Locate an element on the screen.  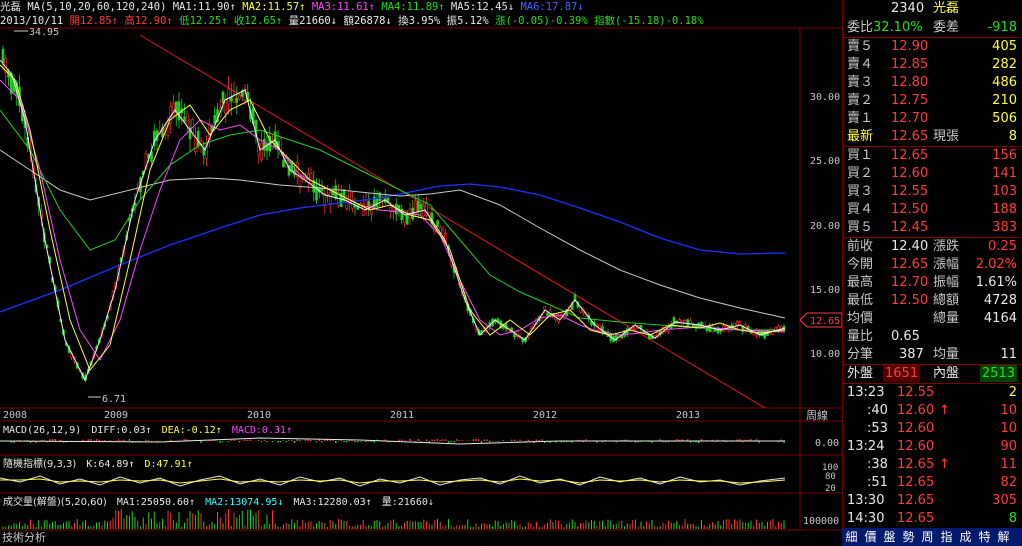
stat-label: 漲幅 is located at coordinates (946, 264).